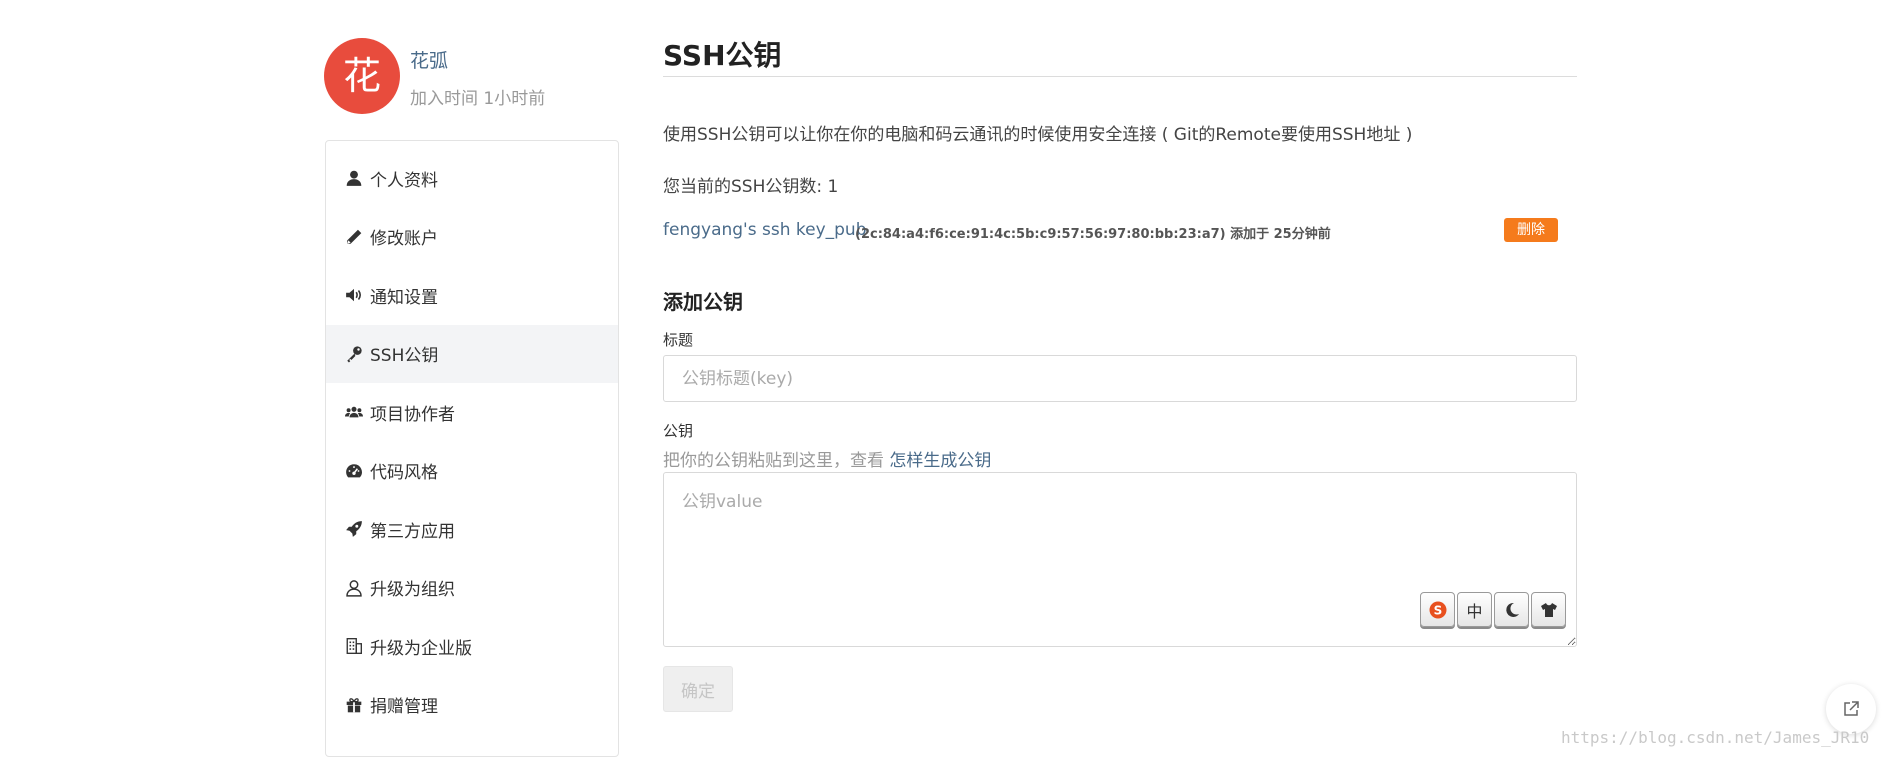 Image resolution: width=1891 pixels, height=758 pixels. I want to click on add-key-heading: 添加公钥, so click(703, 302).